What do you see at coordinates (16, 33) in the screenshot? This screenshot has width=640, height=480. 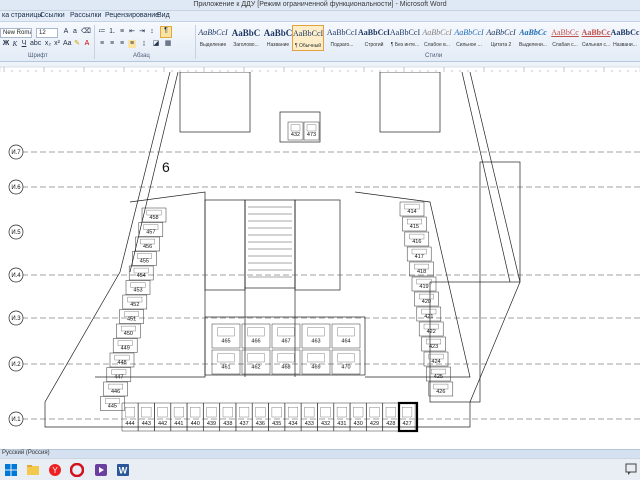 I see `font-name-select: New Roman` at bounding box center [16, 33].